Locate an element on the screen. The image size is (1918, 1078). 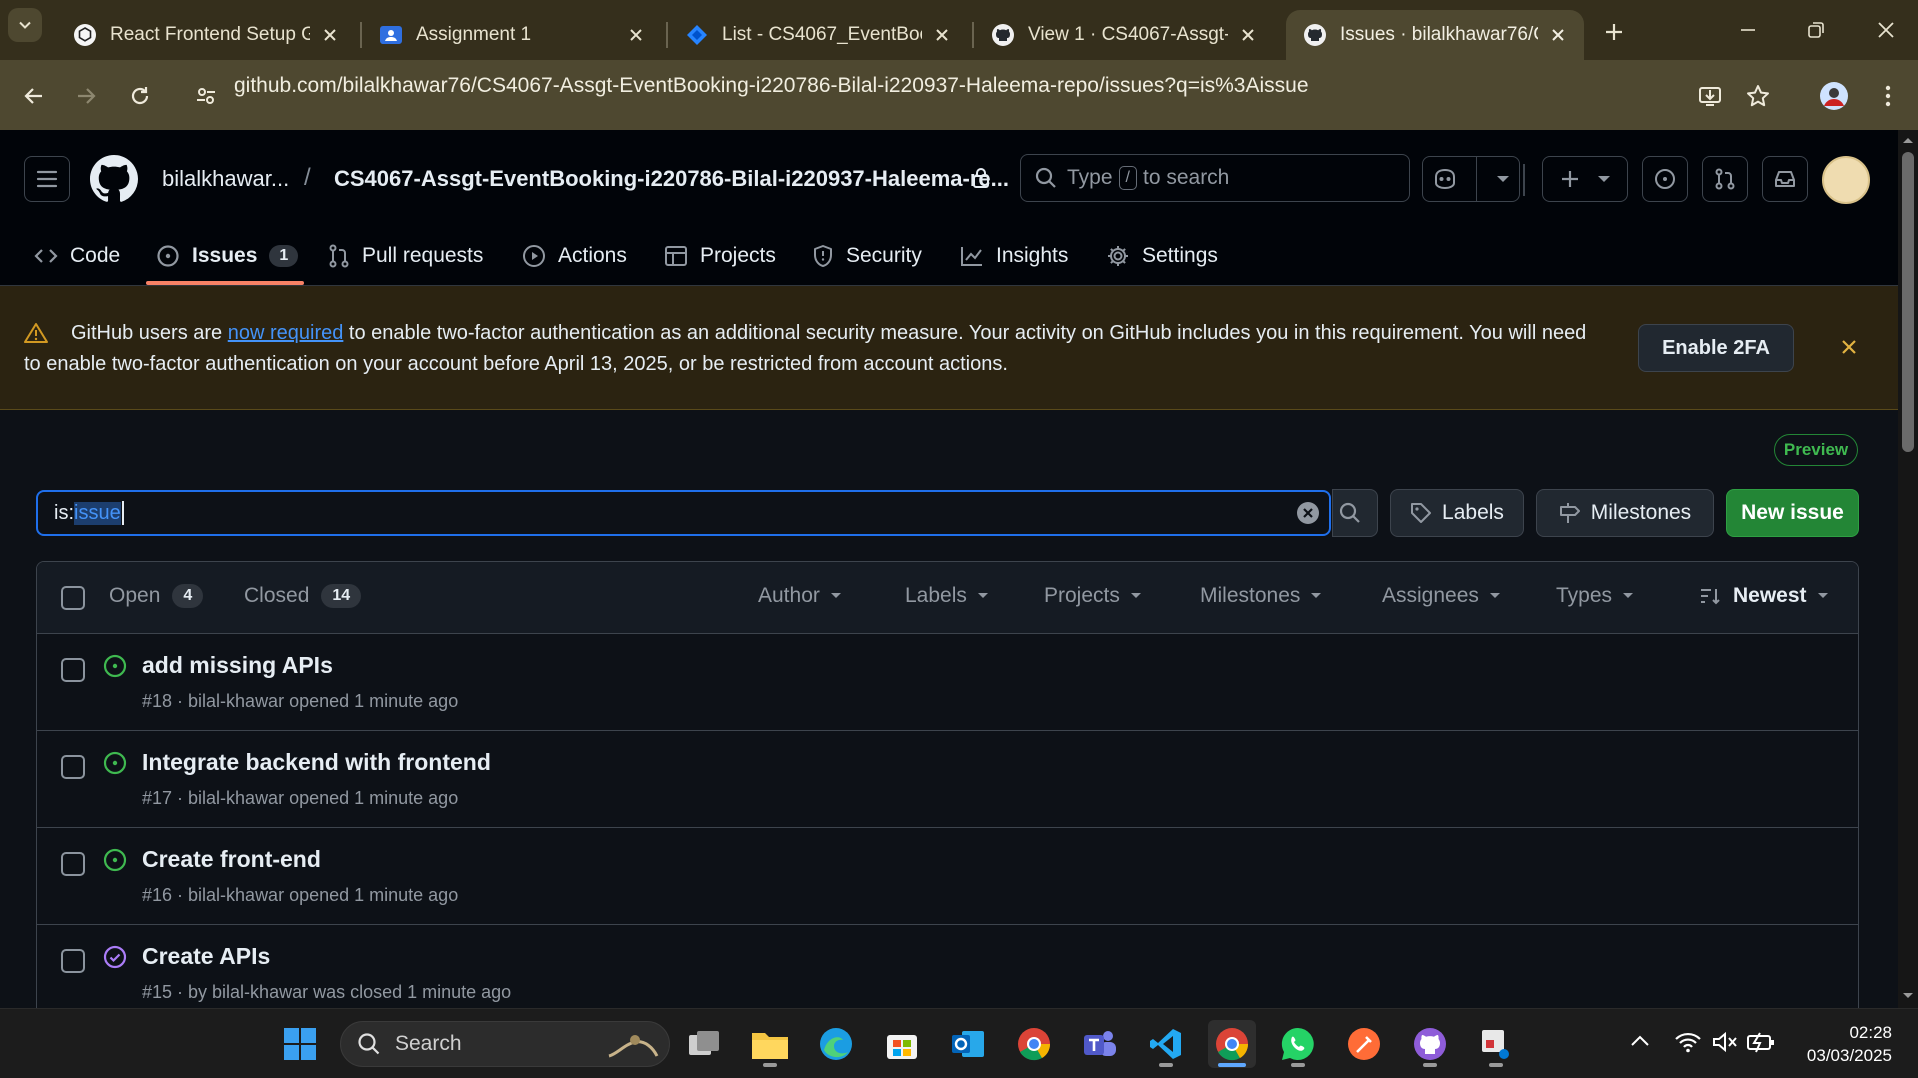
types-filter: Types is located at coordinates (1595, 596).